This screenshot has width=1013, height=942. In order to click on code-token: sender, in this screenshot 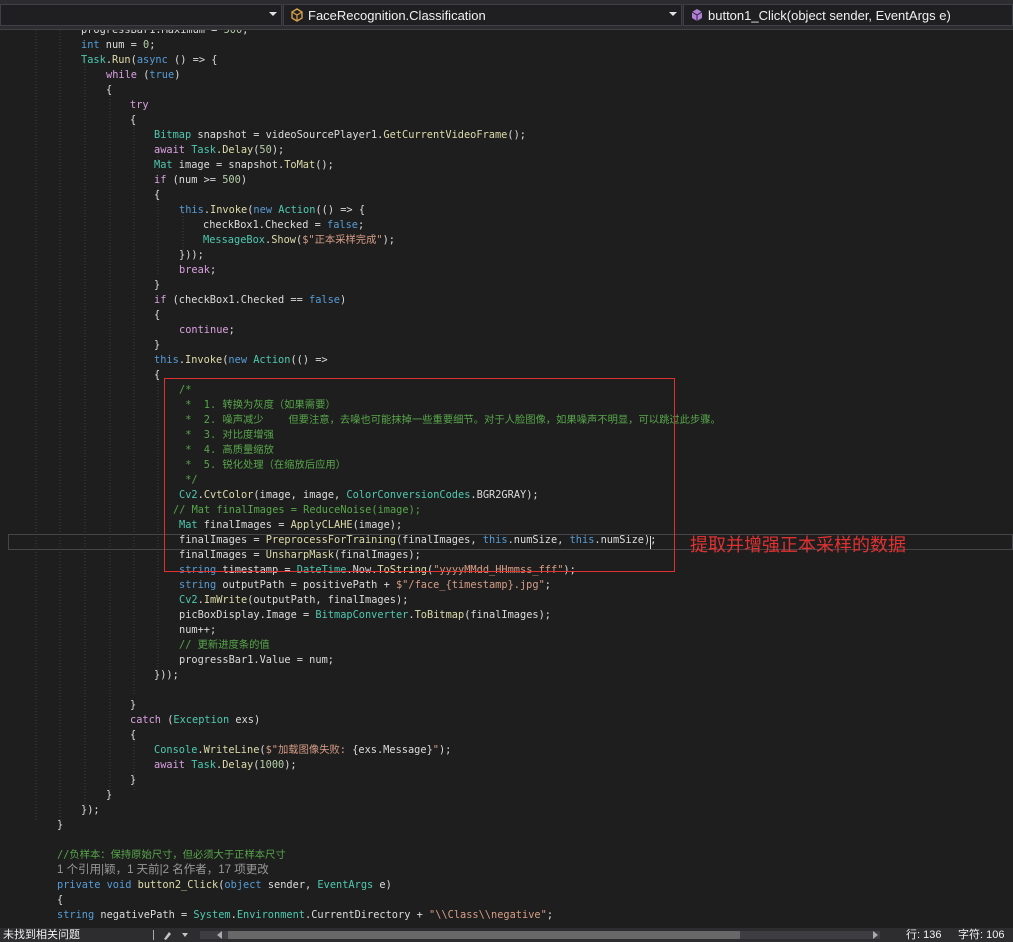, I will do `click(289, 885)`.